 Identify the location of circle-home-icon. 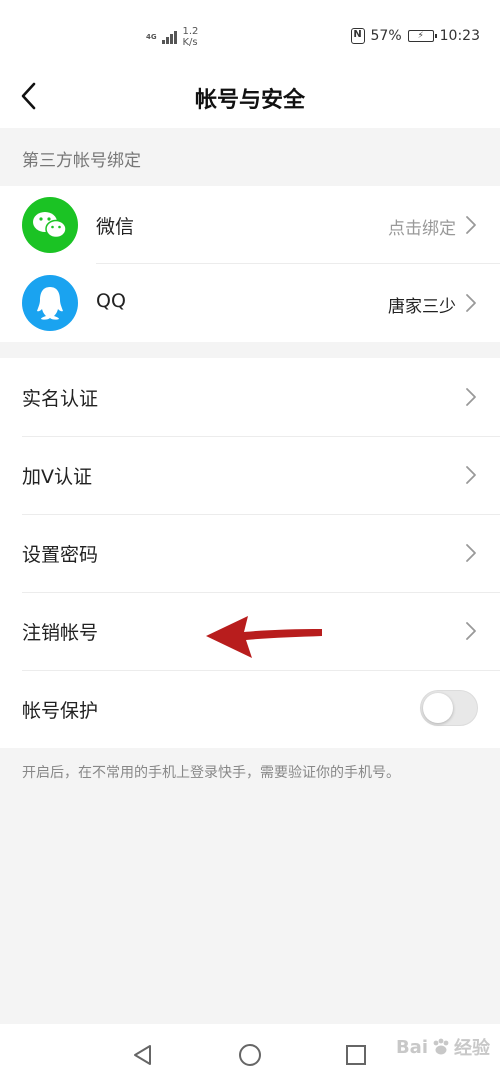
(250, 1055).